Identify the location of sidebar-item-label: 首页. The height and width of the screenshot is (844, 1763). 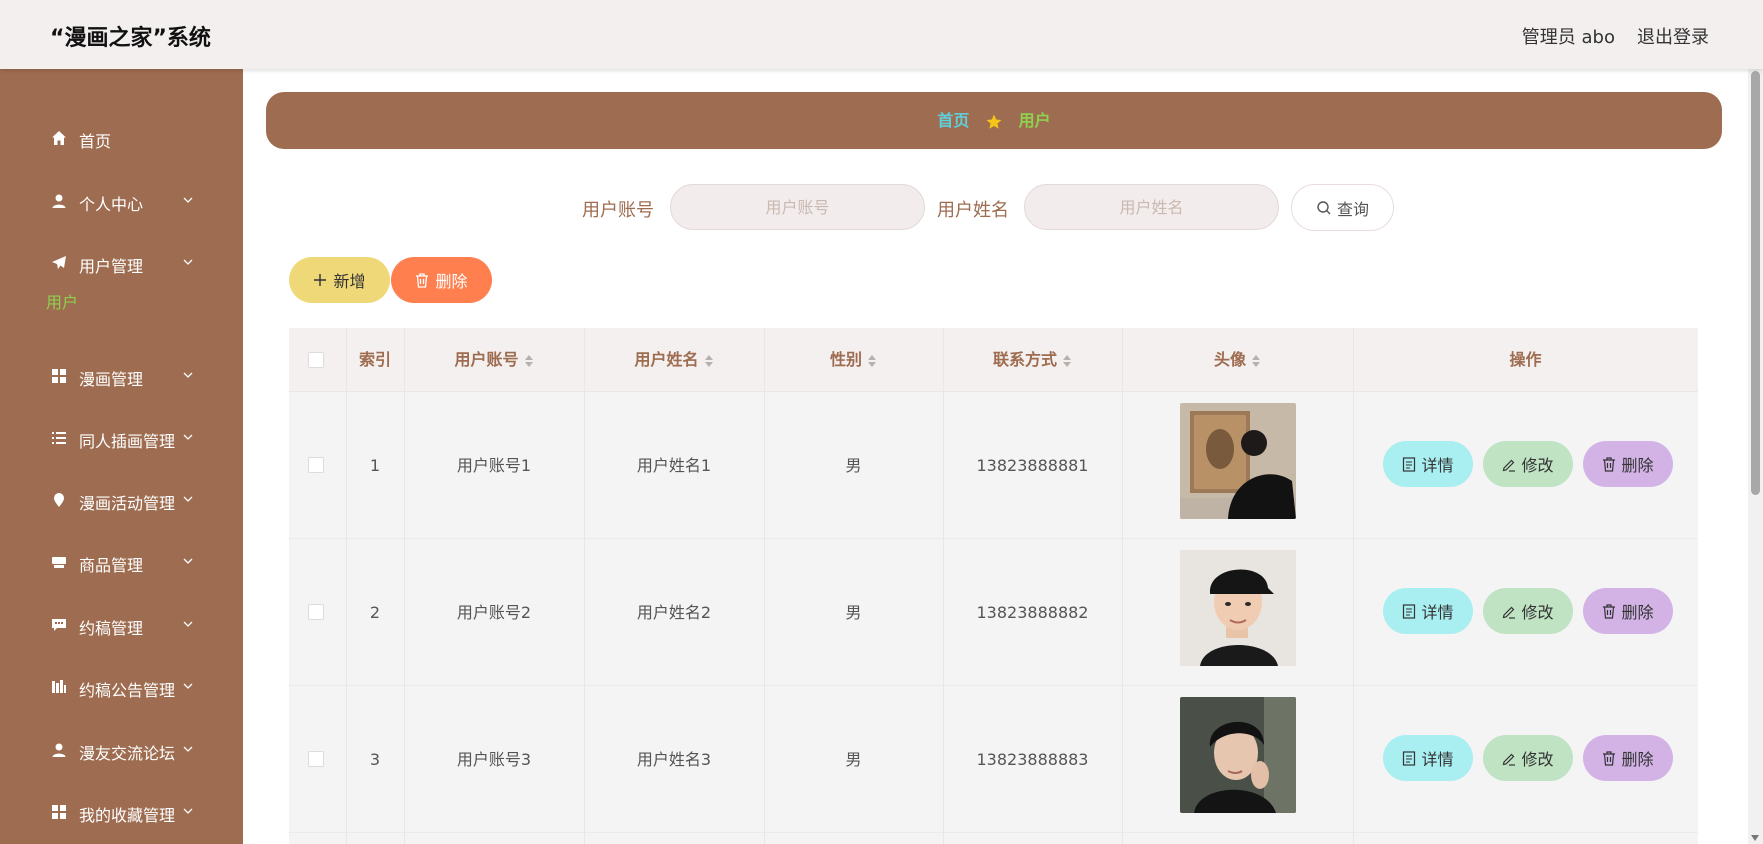
(95, 141).